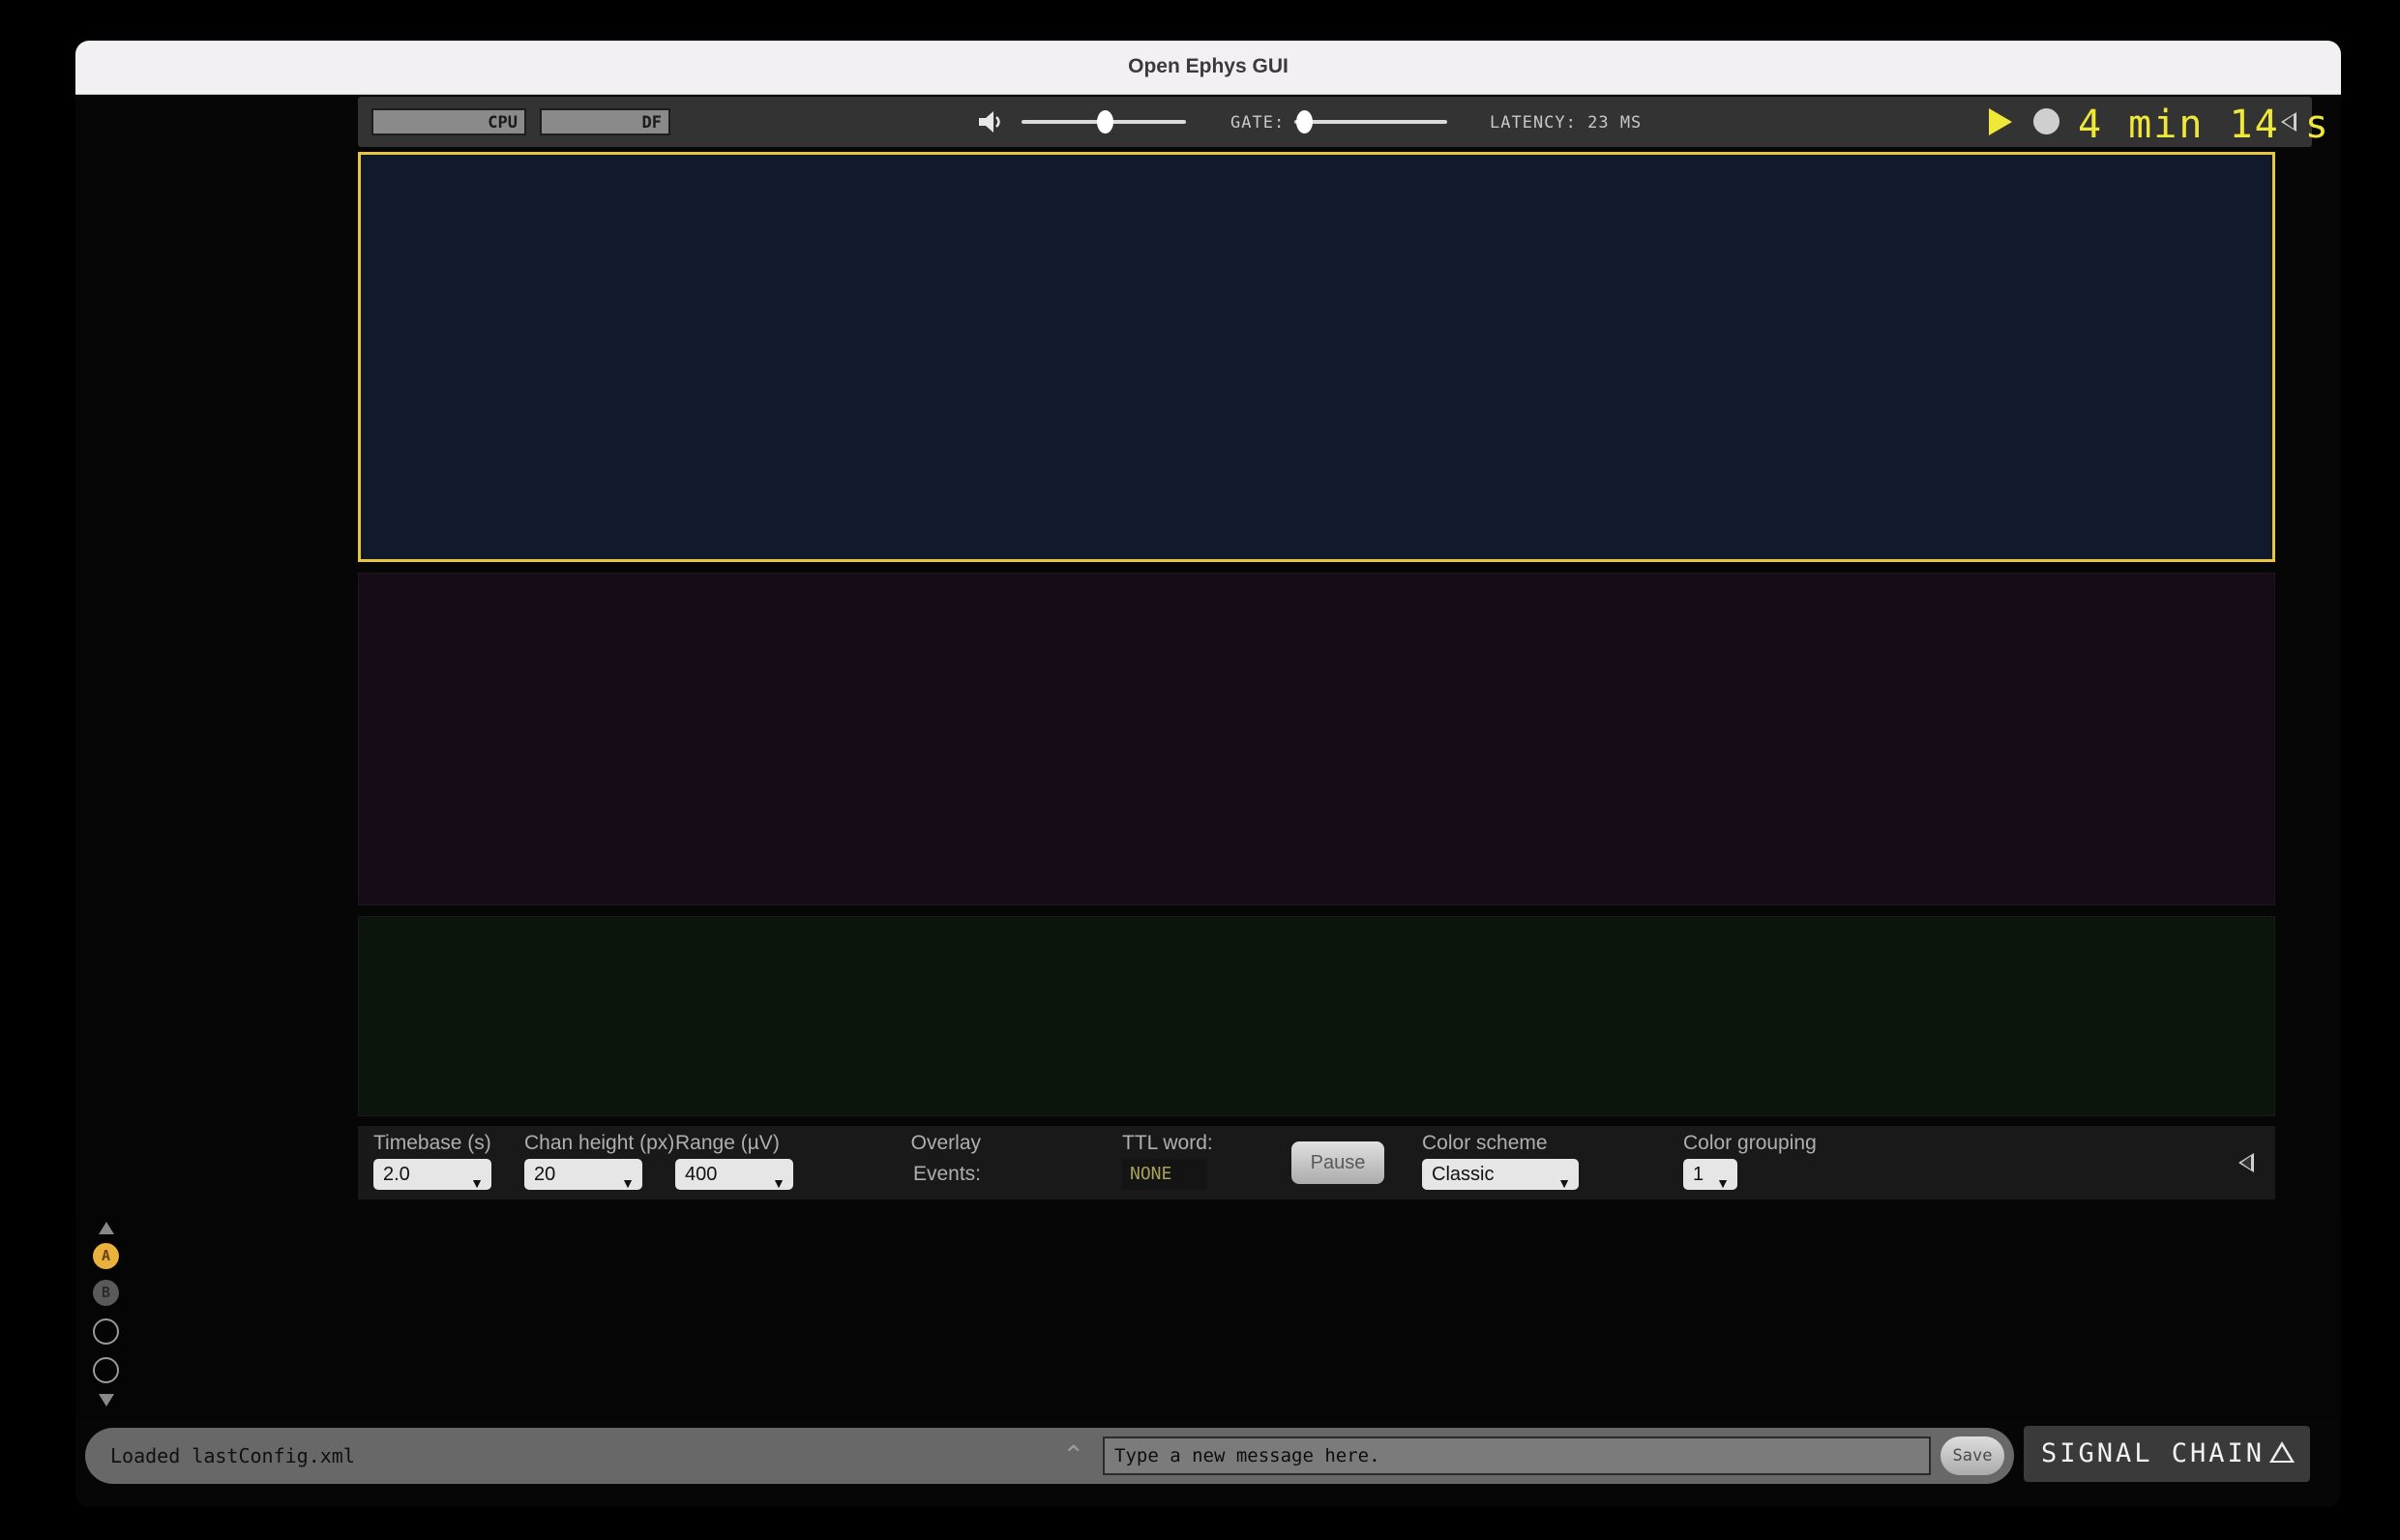 This screenshot has width=2400, height=1540. What do you see at coordinates (503, 123) in the screenshot?
I see `cpu-meter-label: CPU` at bounding box center [503, 123].